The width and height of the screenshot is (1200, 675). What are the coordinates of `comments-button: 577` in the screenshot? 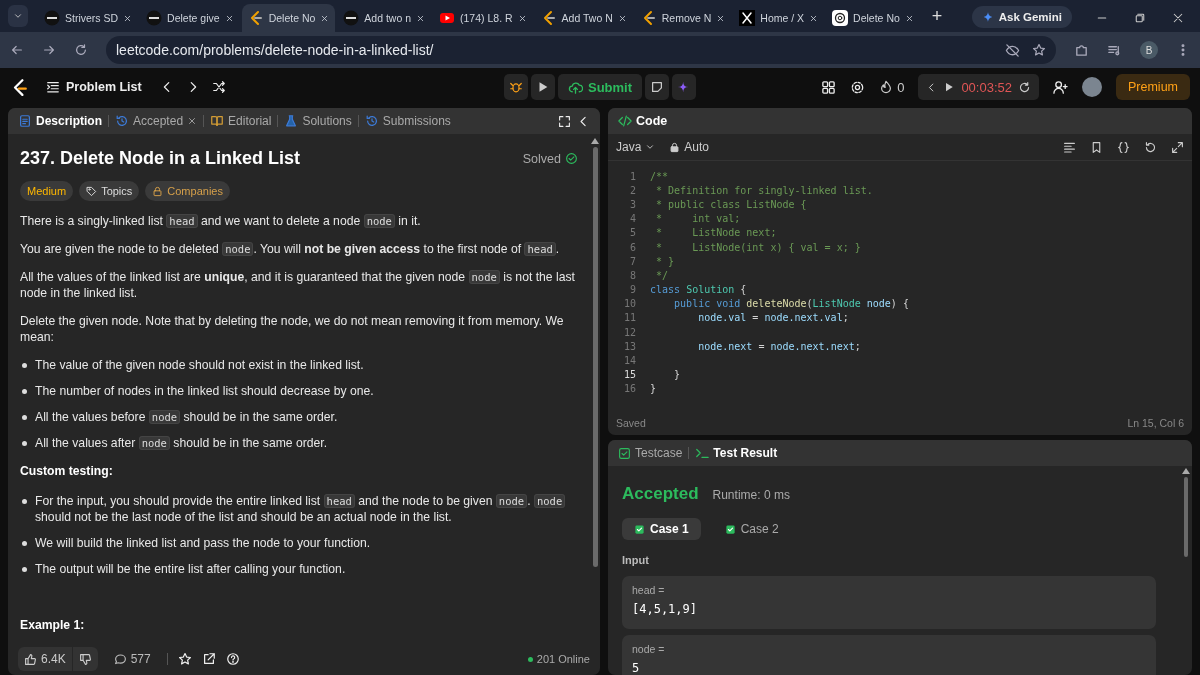 It's located at (132, 659).